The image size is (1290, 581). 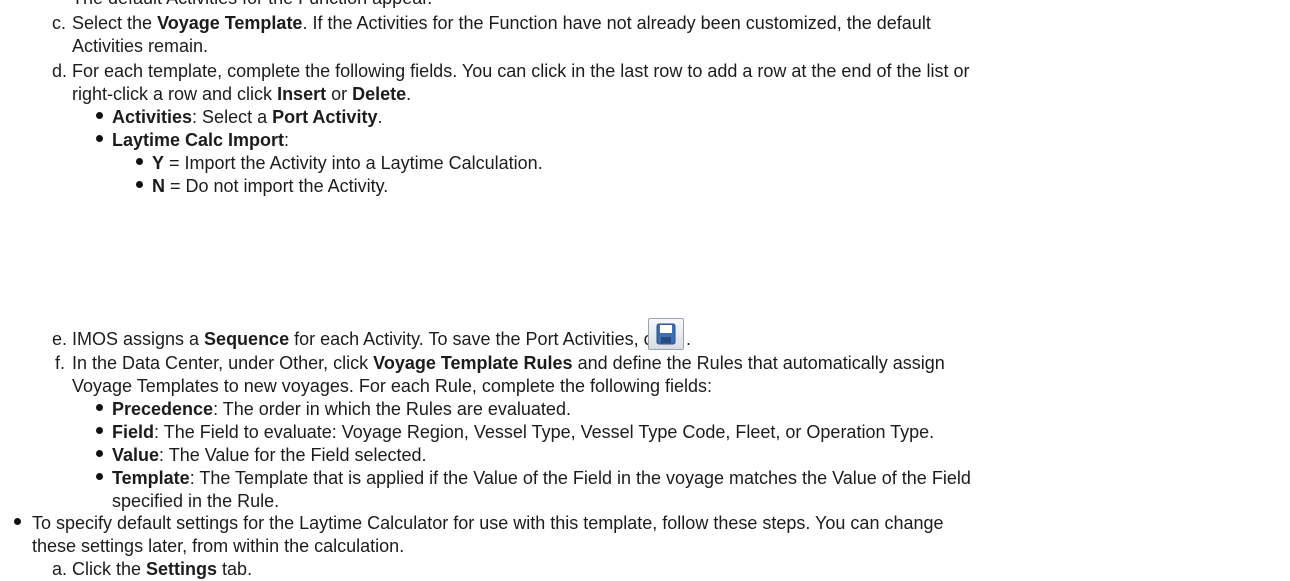 What do you see at coordinates (196, 501) in the screenshot?
I see `template-item-cont: specified in the Rule.` at bounding box center [196, 501].